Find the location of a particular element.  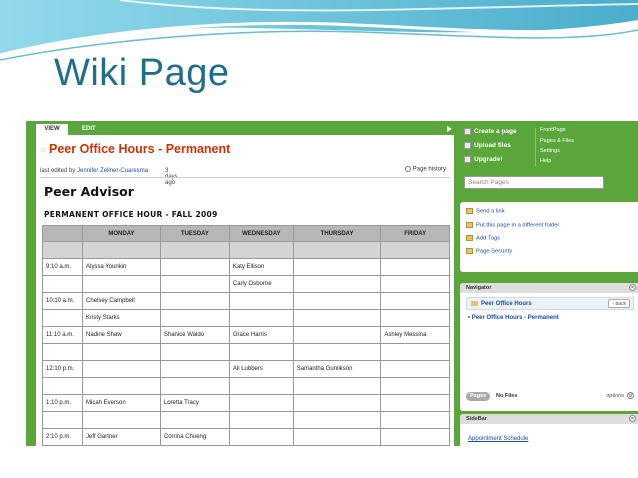

slide-title: Wiki Page is located at coordinates (142, 73).